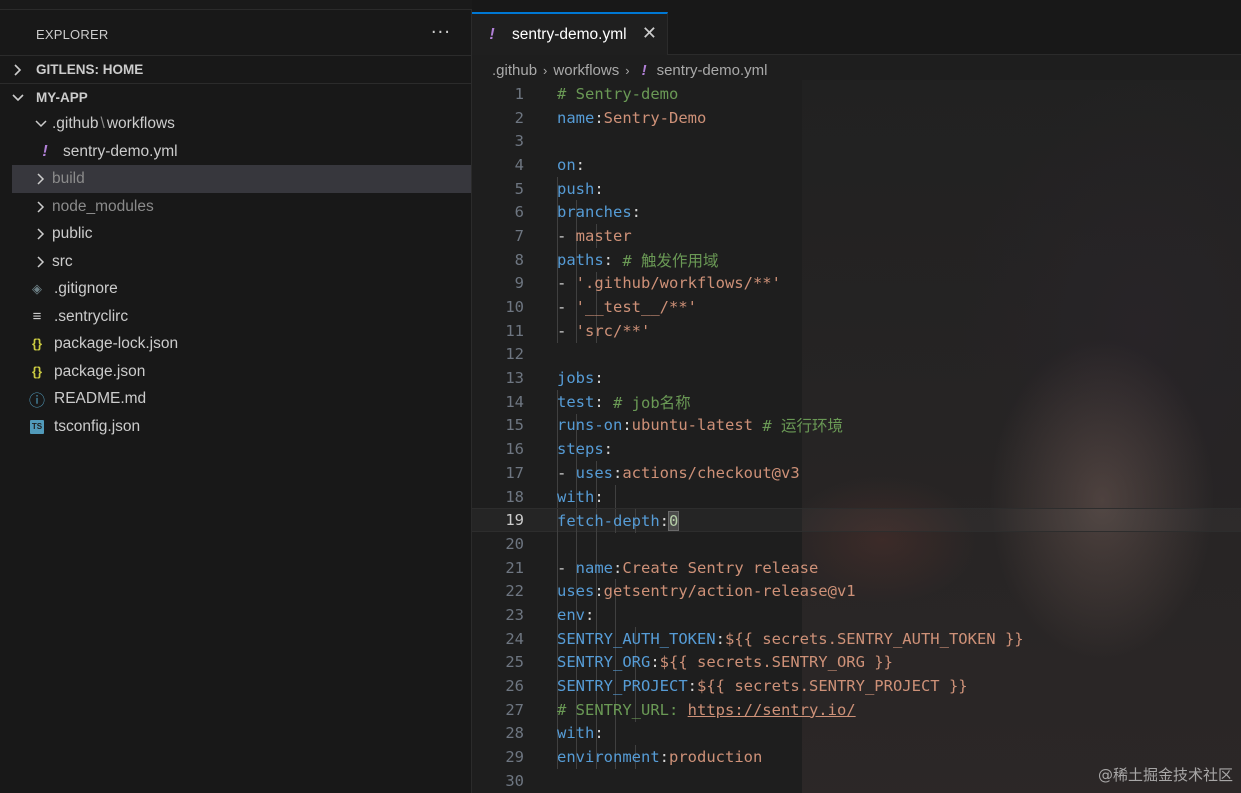  Describe the element at coordinates (36, 401) in the screenshot. I see `info-icon: ⓘ` at that location.